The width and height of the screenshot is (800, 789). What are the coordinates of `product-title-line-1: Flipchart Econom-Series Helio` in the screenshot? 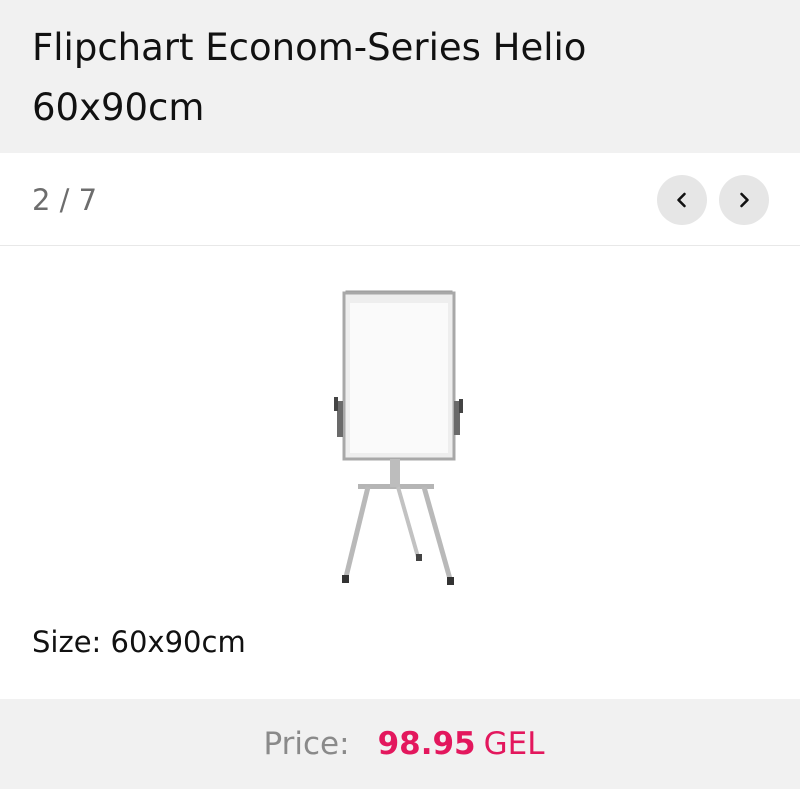 It's located at (309, 47).